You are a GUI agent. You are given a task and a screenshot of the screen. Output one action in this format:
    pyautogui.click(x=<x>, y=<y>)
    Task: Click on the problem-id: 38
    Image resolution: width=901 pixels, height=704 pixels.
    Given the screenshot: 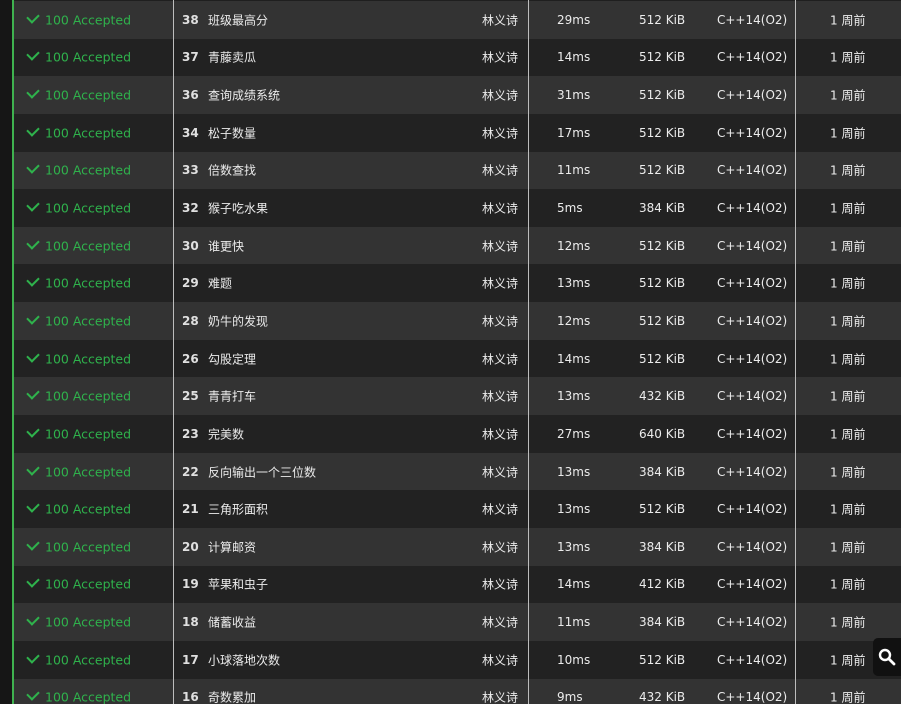 What is the action you would take?
    pyautogui.click(x=190, y=19)
    